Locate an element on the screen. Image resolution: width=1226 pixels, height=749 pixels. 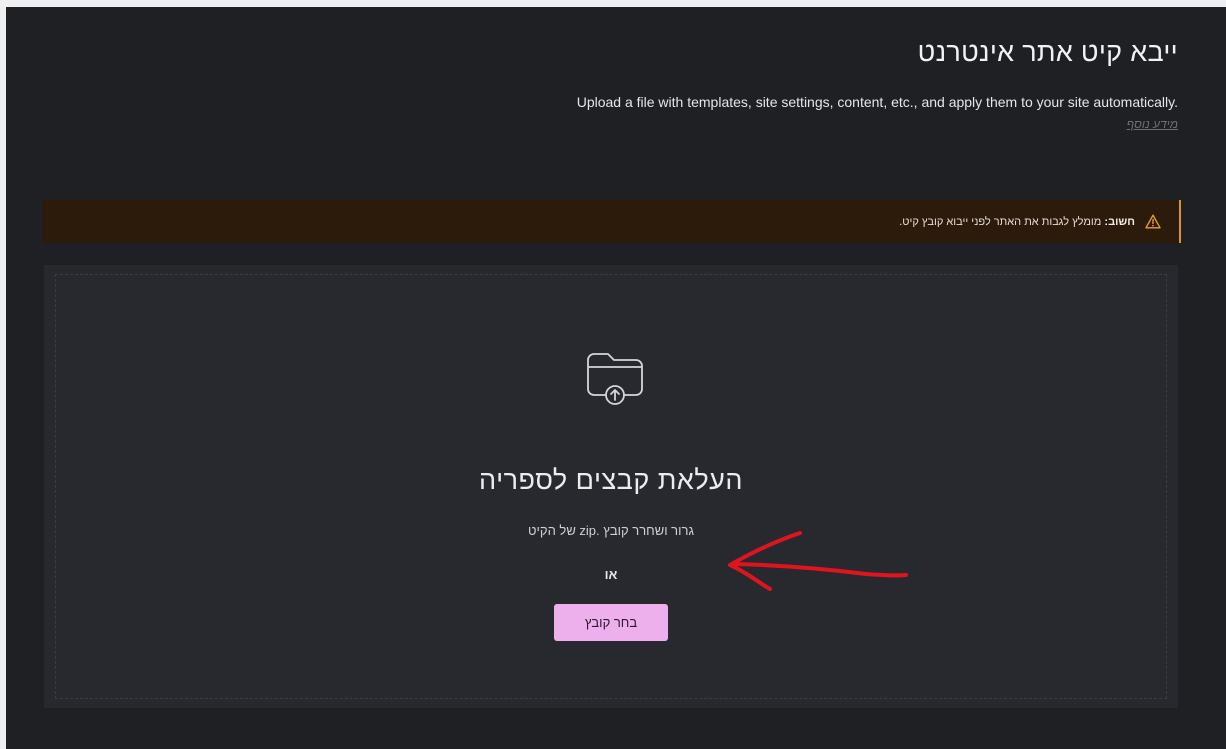
learn-more-link: מידע נוסף is located at coordinates (1152, 124).